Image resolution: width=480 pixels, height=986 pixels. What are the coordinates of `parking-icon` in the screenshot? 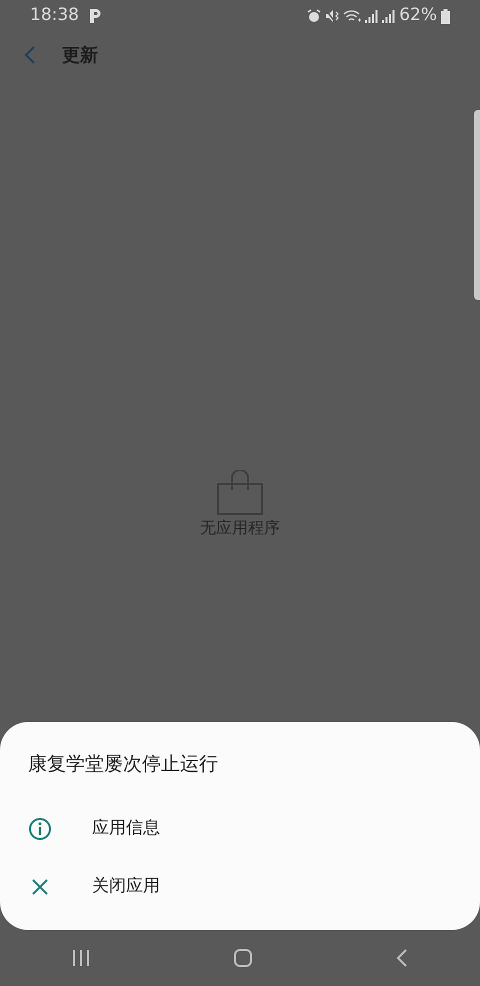 It's located at (95, 16).